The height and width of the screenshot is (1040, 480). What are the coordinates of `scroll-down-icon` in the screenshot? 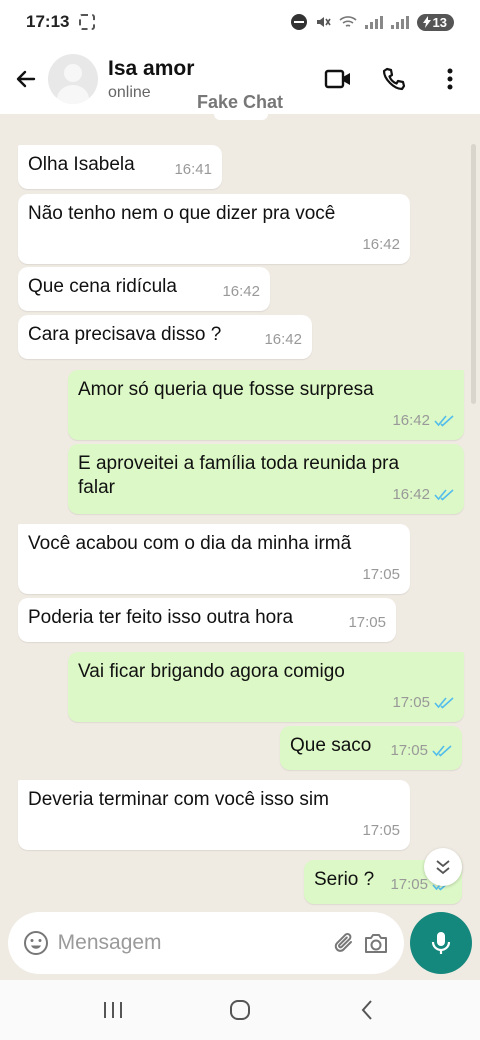 It's located at (443, 867).